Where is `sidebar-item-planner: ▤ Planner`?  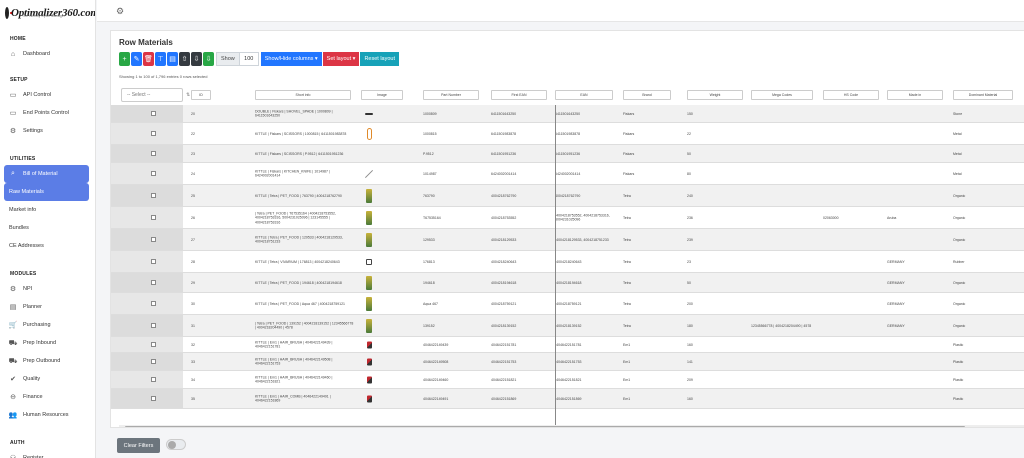
sidebar-item-planner: ▤ Planner is located at coordinates (47, 307).